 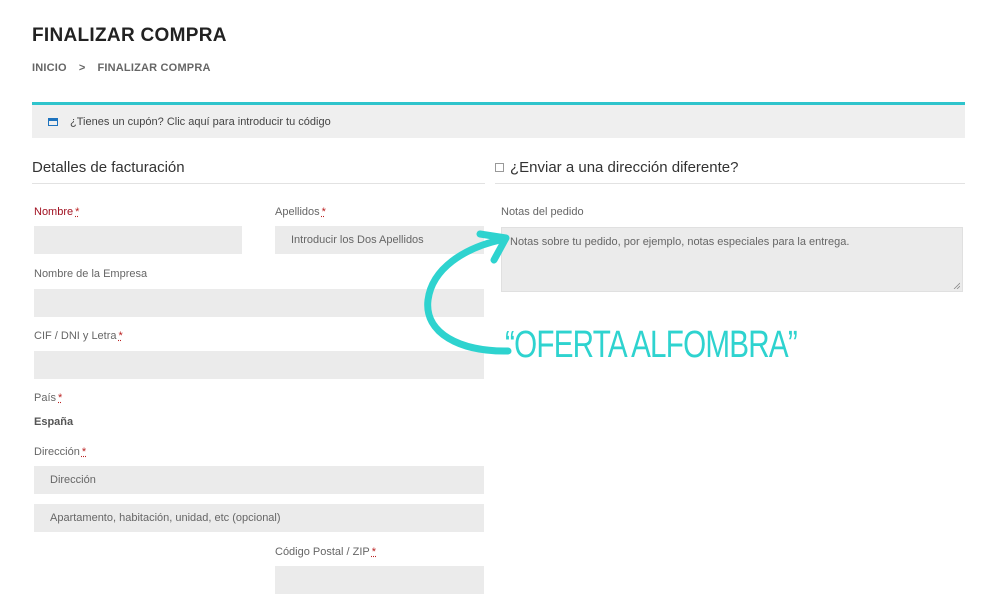 I want to click on page-title: FINALIZAR COMPRA, so click(x=129, y=35).